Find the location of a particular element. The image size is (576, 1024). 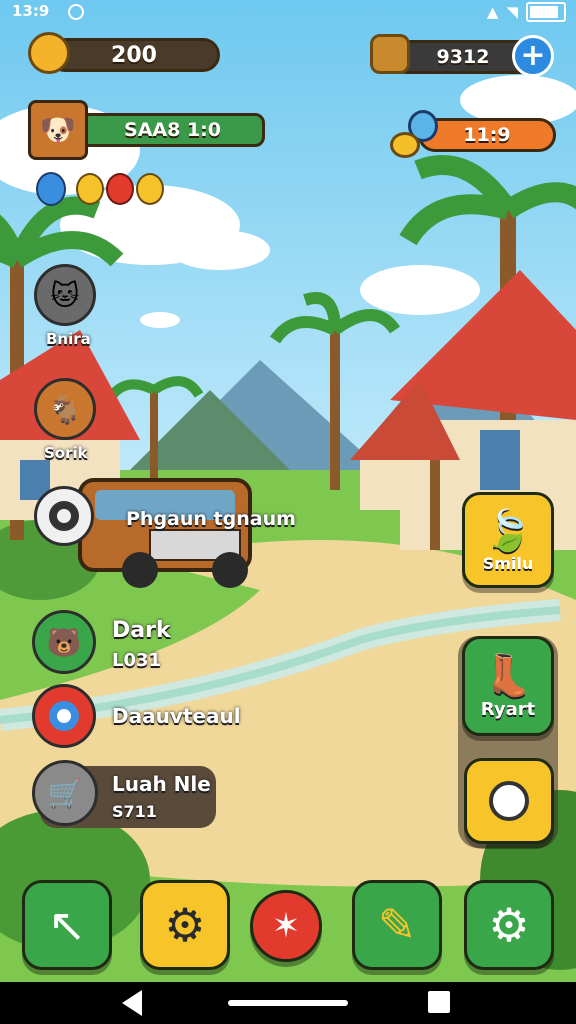

arrow-icon: ↖ is located at coordinates (67, 925).